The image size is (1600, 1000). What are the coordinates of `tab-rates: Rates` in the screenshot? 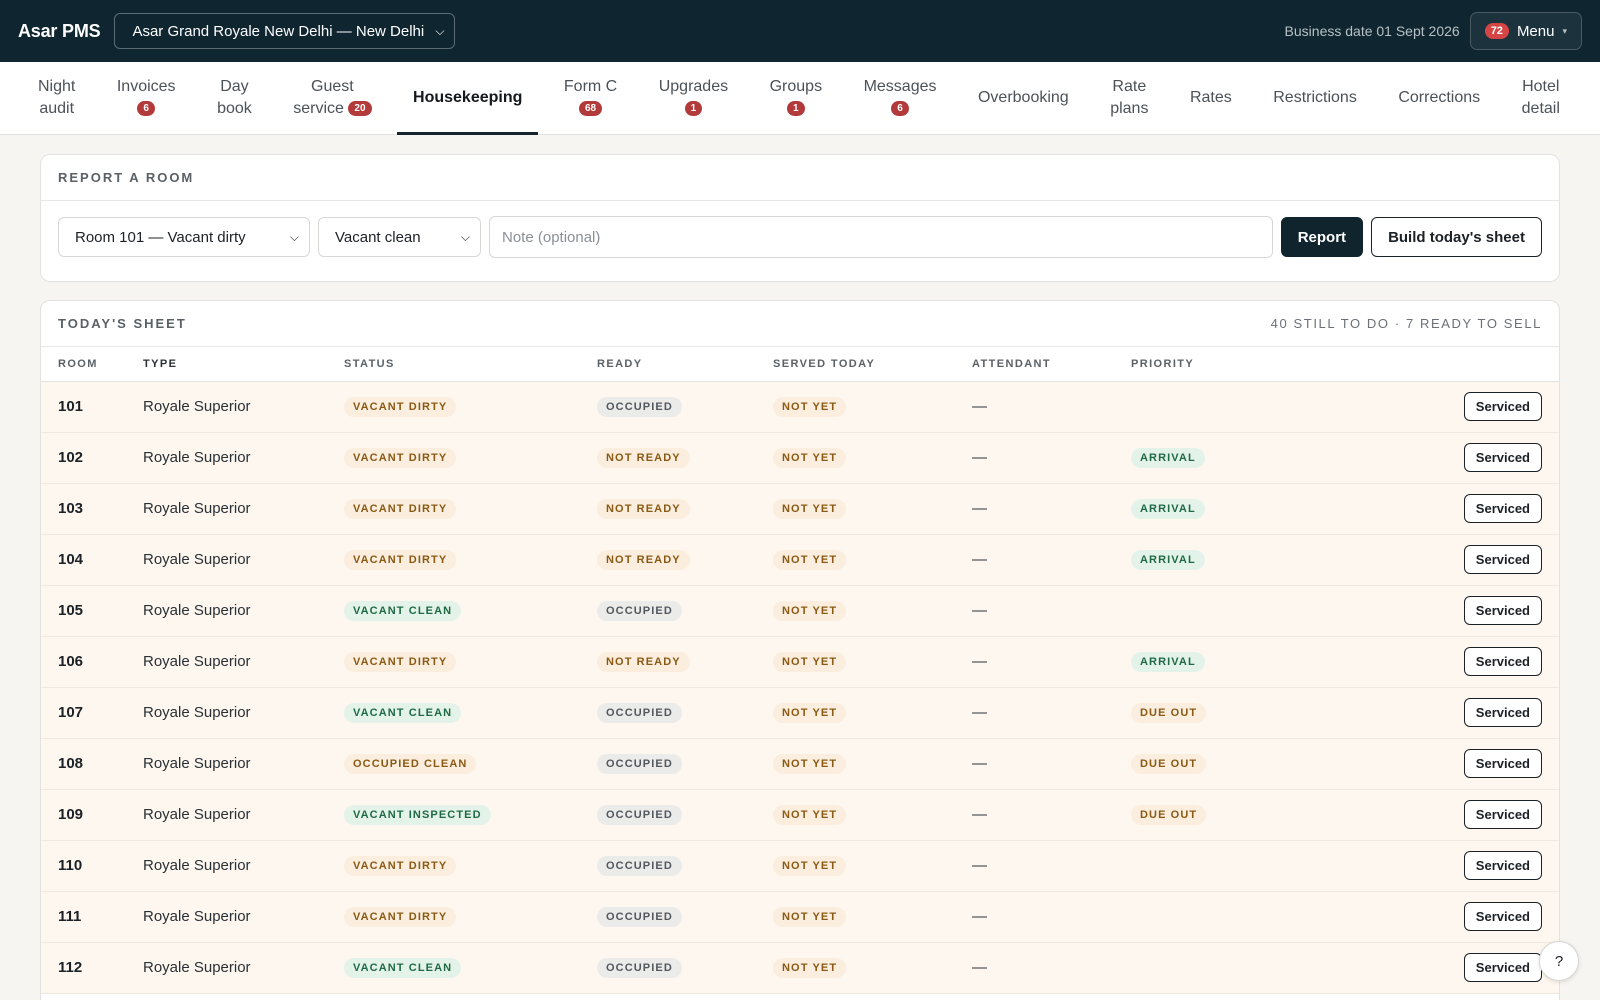 It's located at (1211, 98).